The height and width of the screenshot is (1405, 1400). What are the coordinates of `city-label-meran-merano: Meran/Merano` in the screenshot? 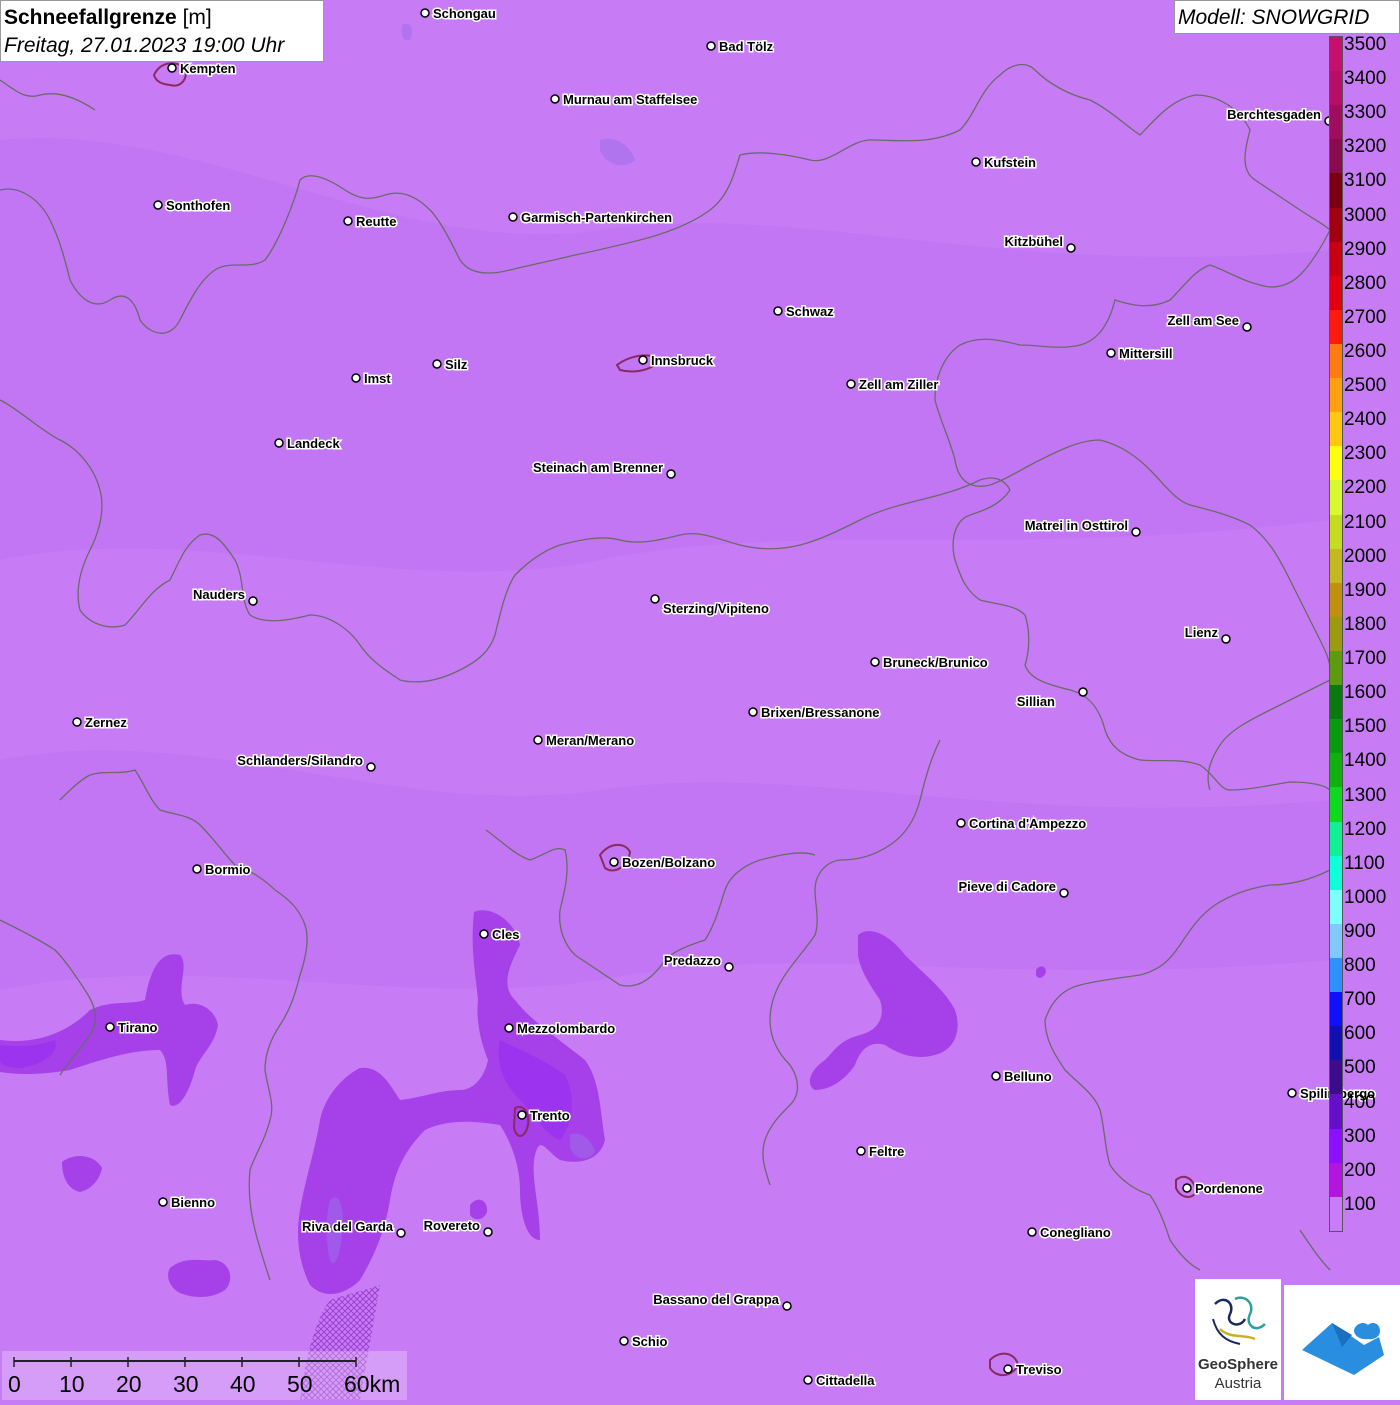 It's located at (590, 740).